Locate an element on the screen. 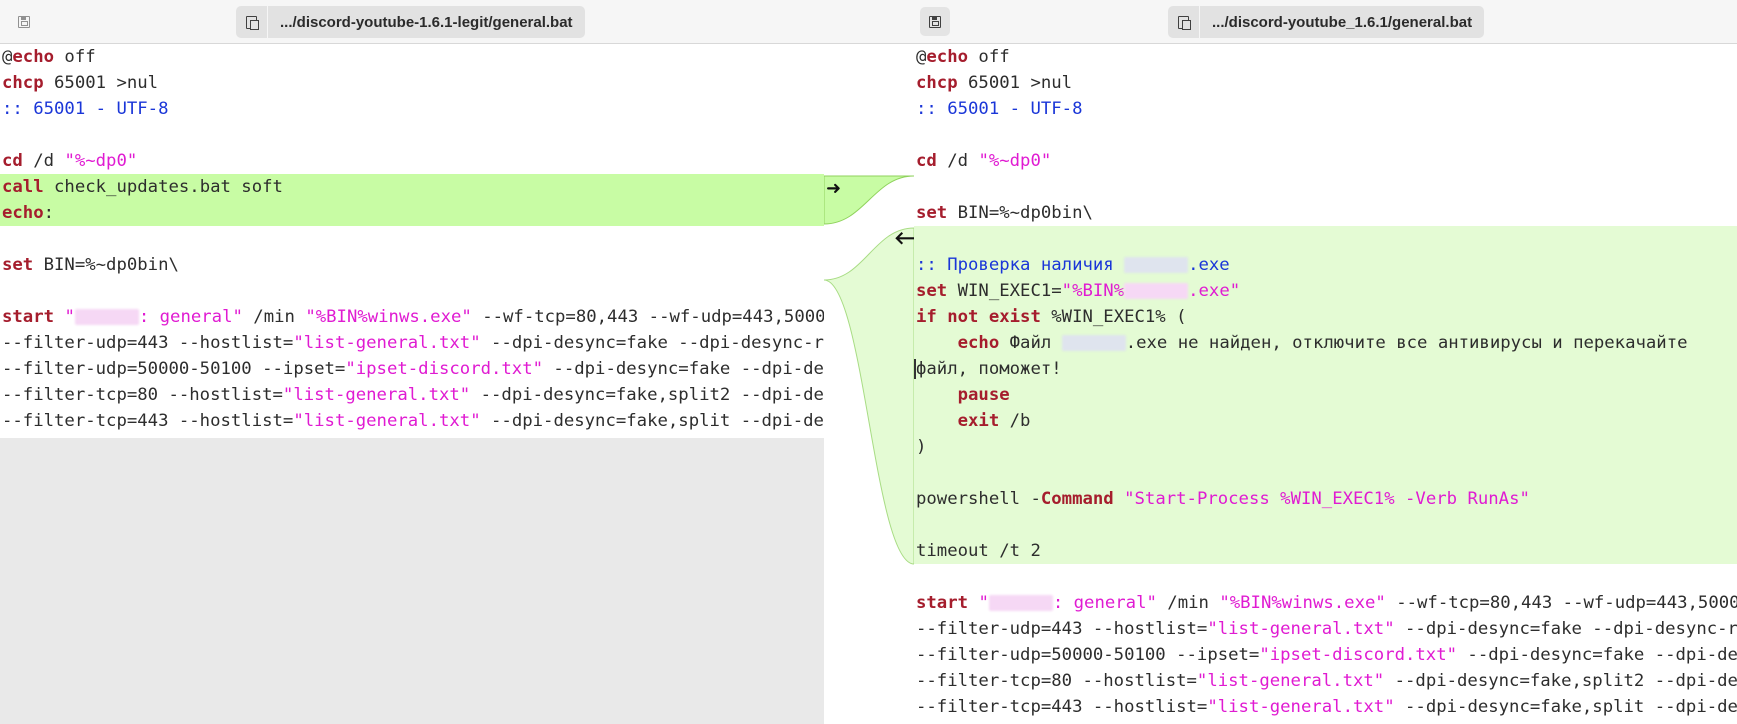 The width and height of the screenshot is (1737, 724). code-line: файл, поможет! is located at coordinates (1325, 369).